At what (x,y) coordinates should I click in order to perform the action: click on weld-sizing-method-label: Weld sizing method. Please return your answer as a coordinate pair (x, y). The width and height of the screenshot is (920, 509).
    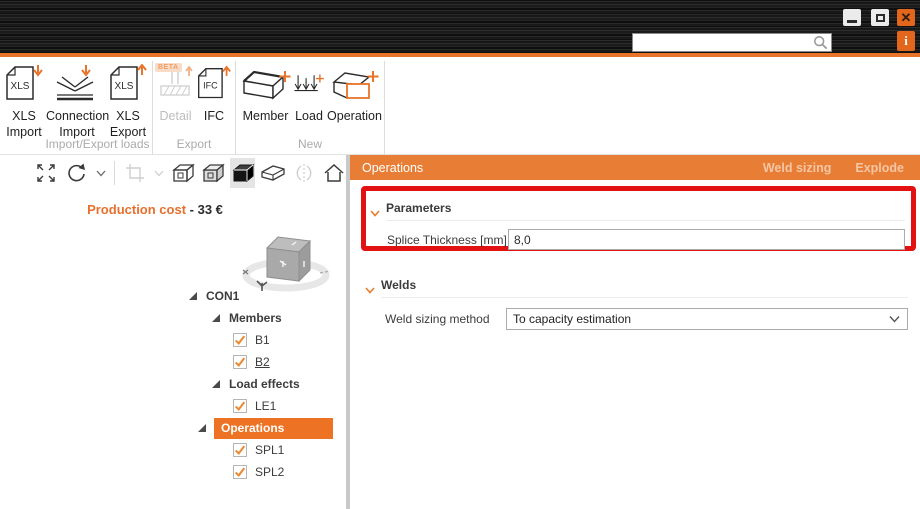
    Looking at the image, I should click on (437, 319).